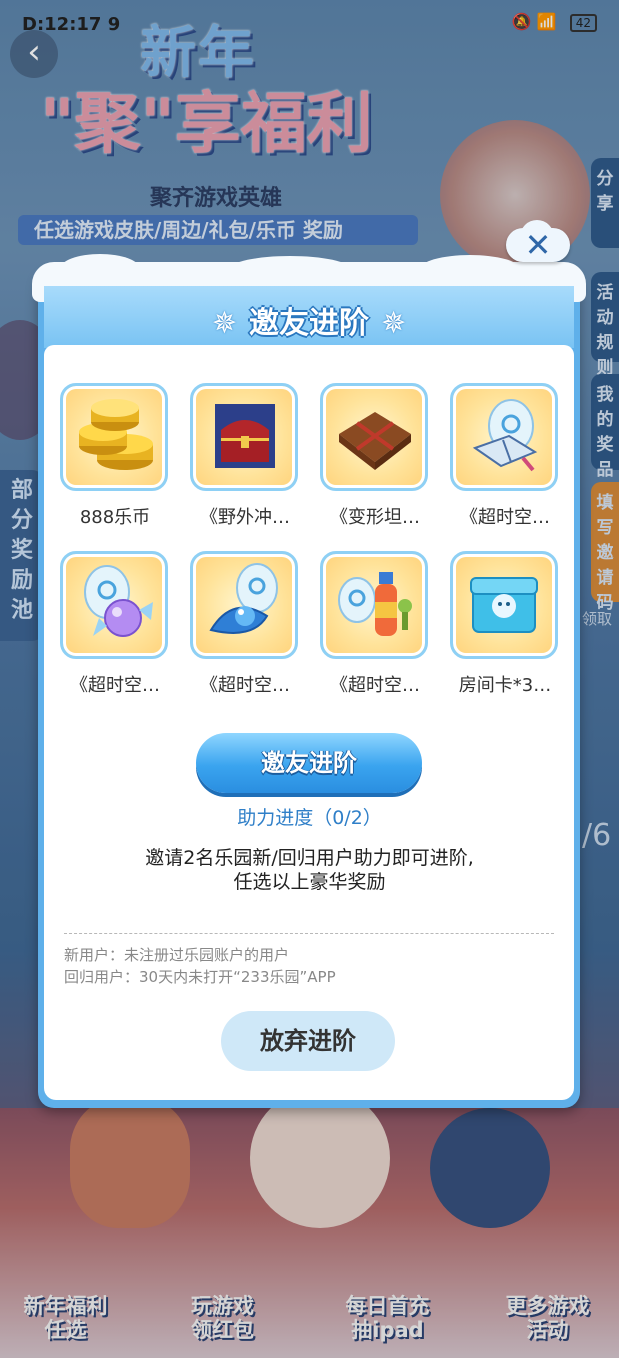 The image size is (619, 1358). Describe the element at coordinates (309, 323) in the screenshot. I see `modal-title: 邀友进阶` at that location.